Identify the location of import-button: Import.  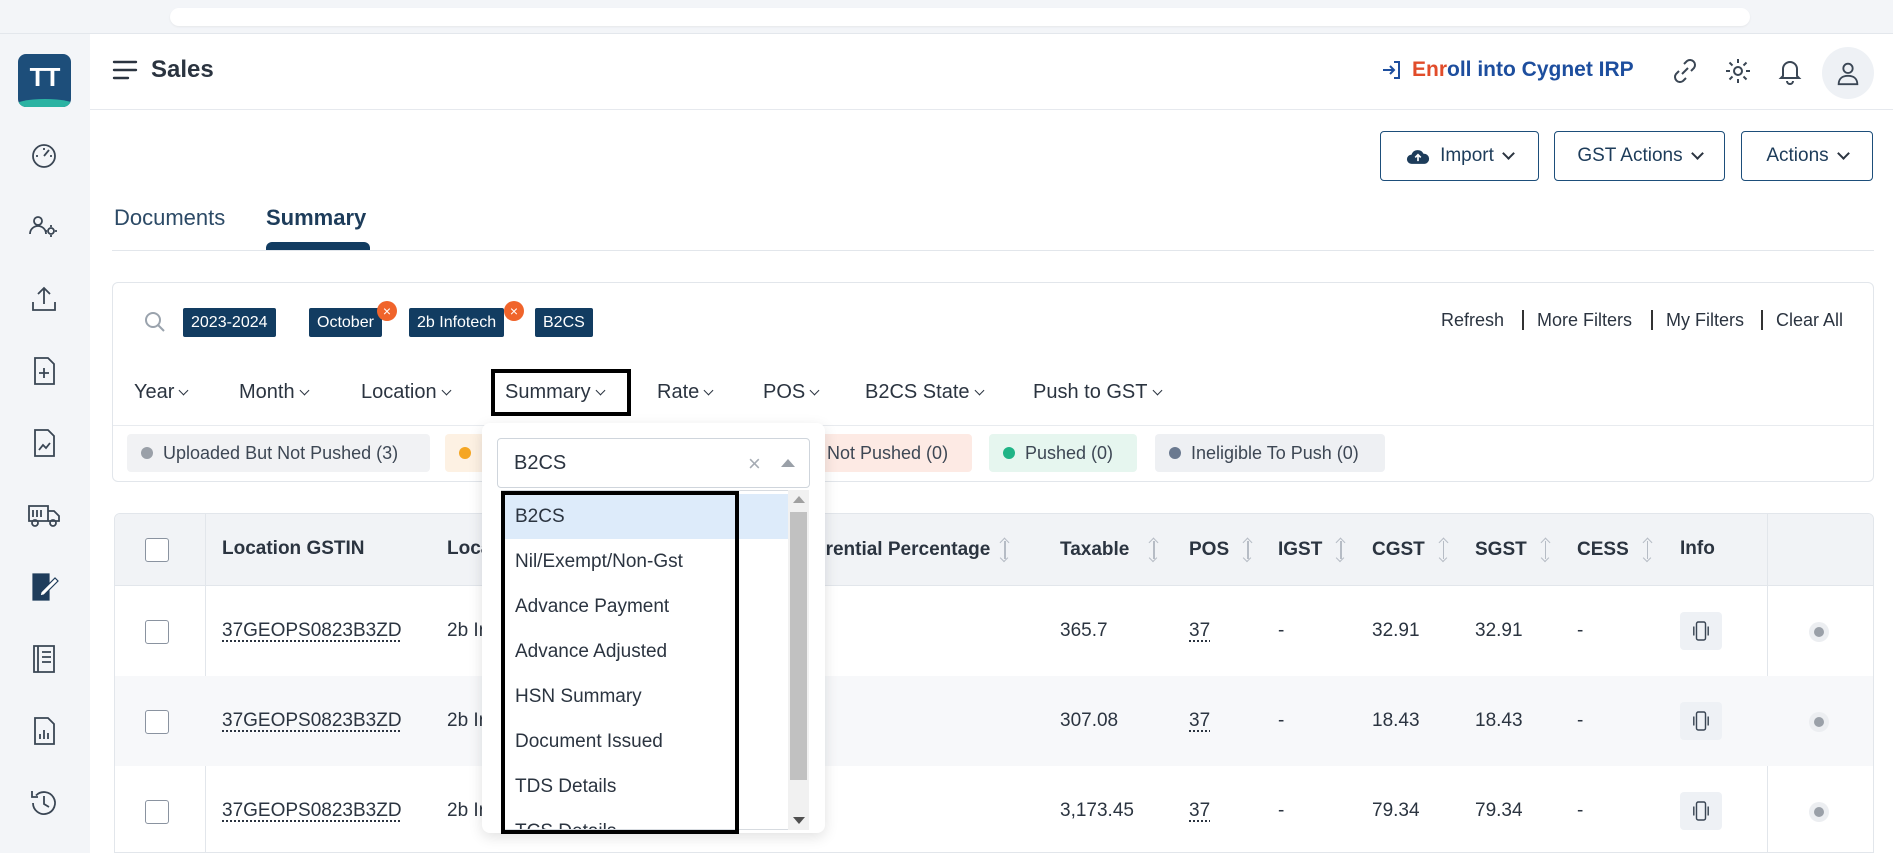
(1459, 156).